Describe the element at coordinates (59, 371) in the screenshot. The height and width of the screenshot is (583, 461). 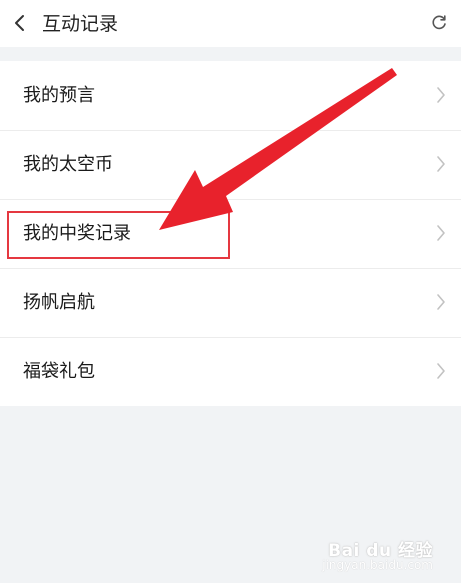
I see `list-item-label: 福袋礼包` at that location.